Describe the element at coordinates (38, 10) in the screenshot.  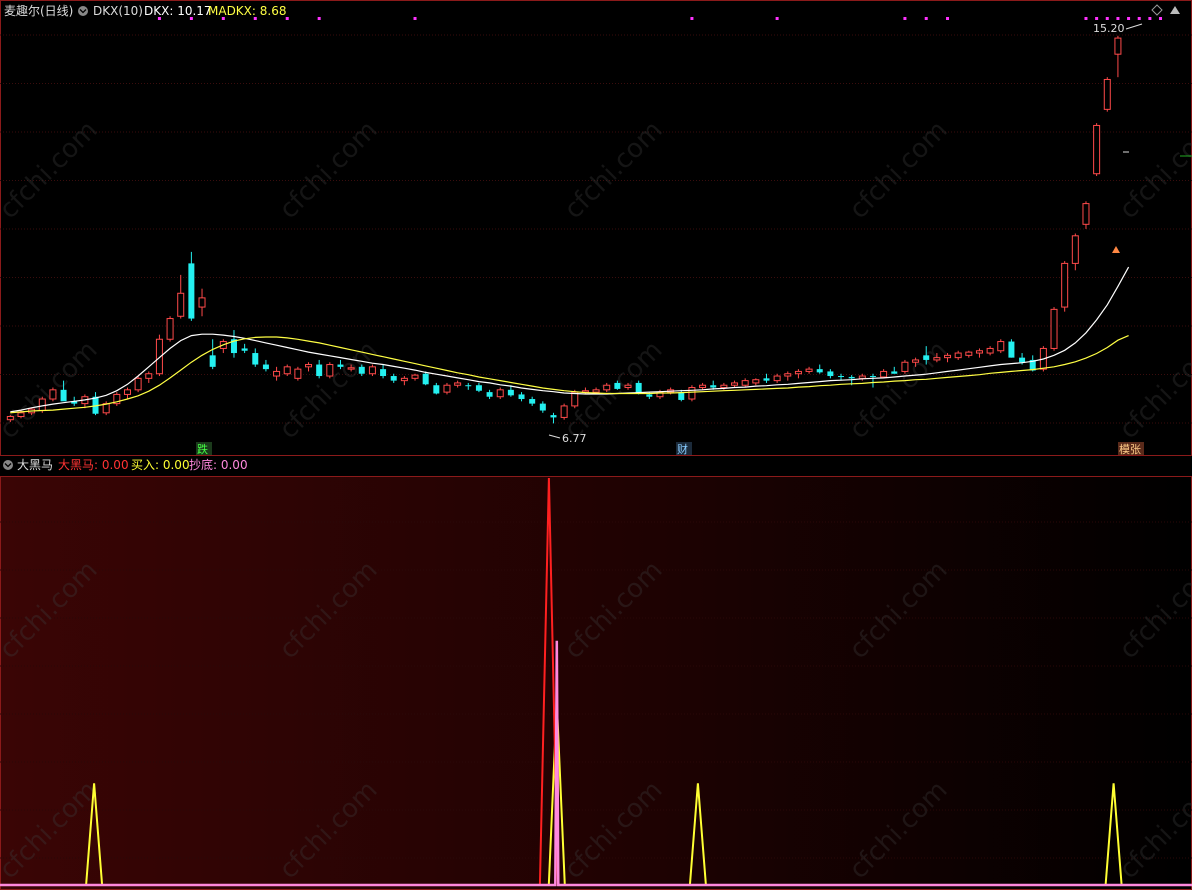
I see `stock-name: 麦趣尔(日线)` at that location.